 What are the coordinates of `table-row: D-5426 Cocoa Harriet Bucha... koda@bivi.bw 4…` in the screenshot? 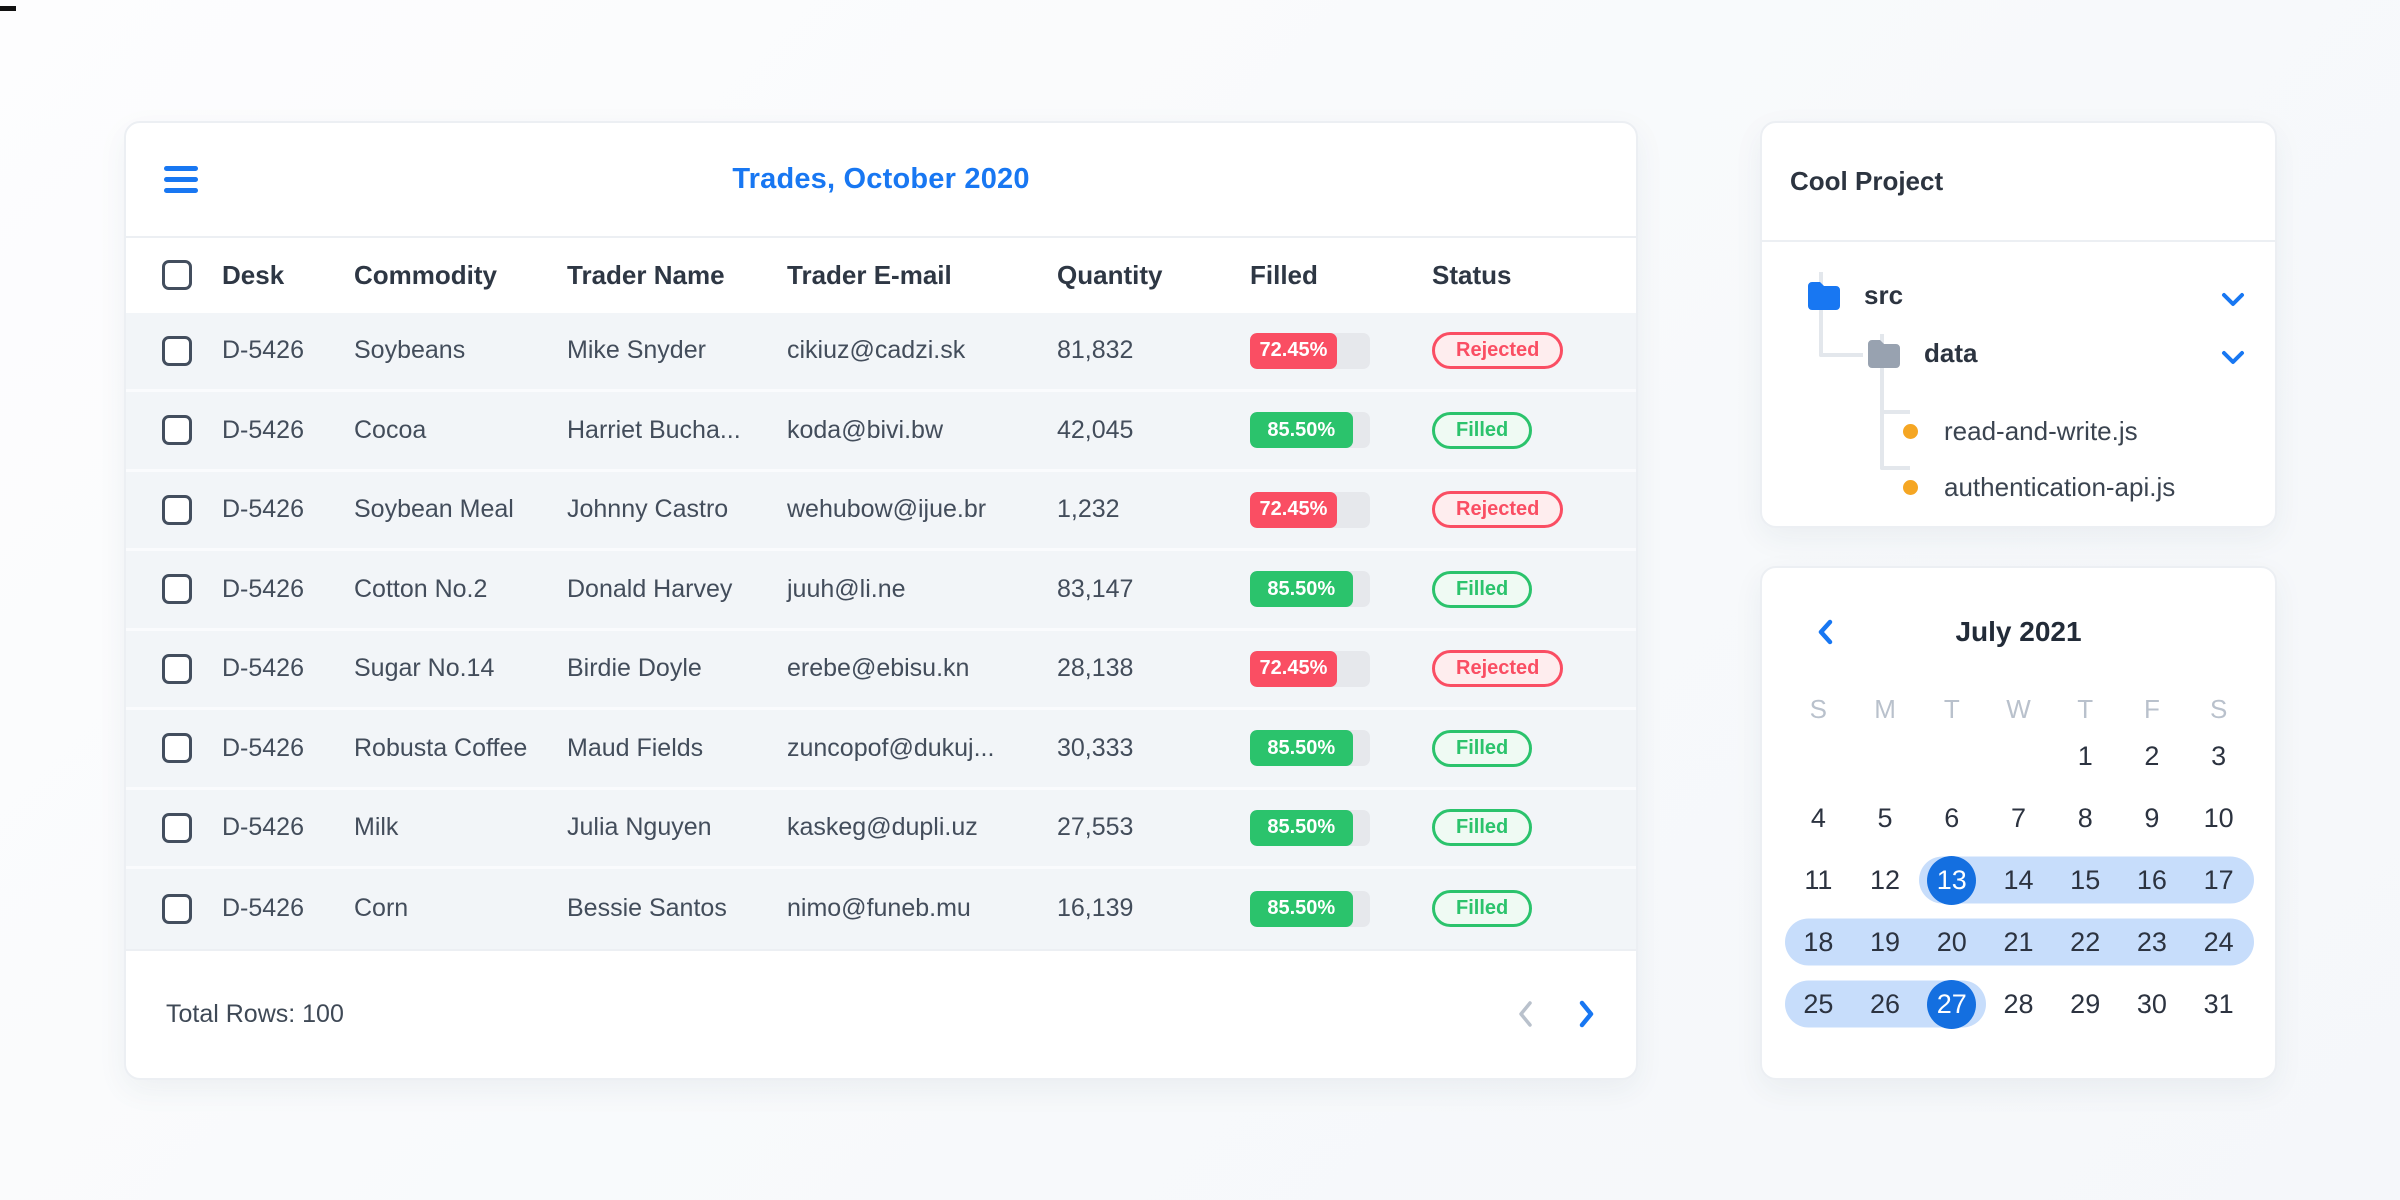 It's located at (881, 432).